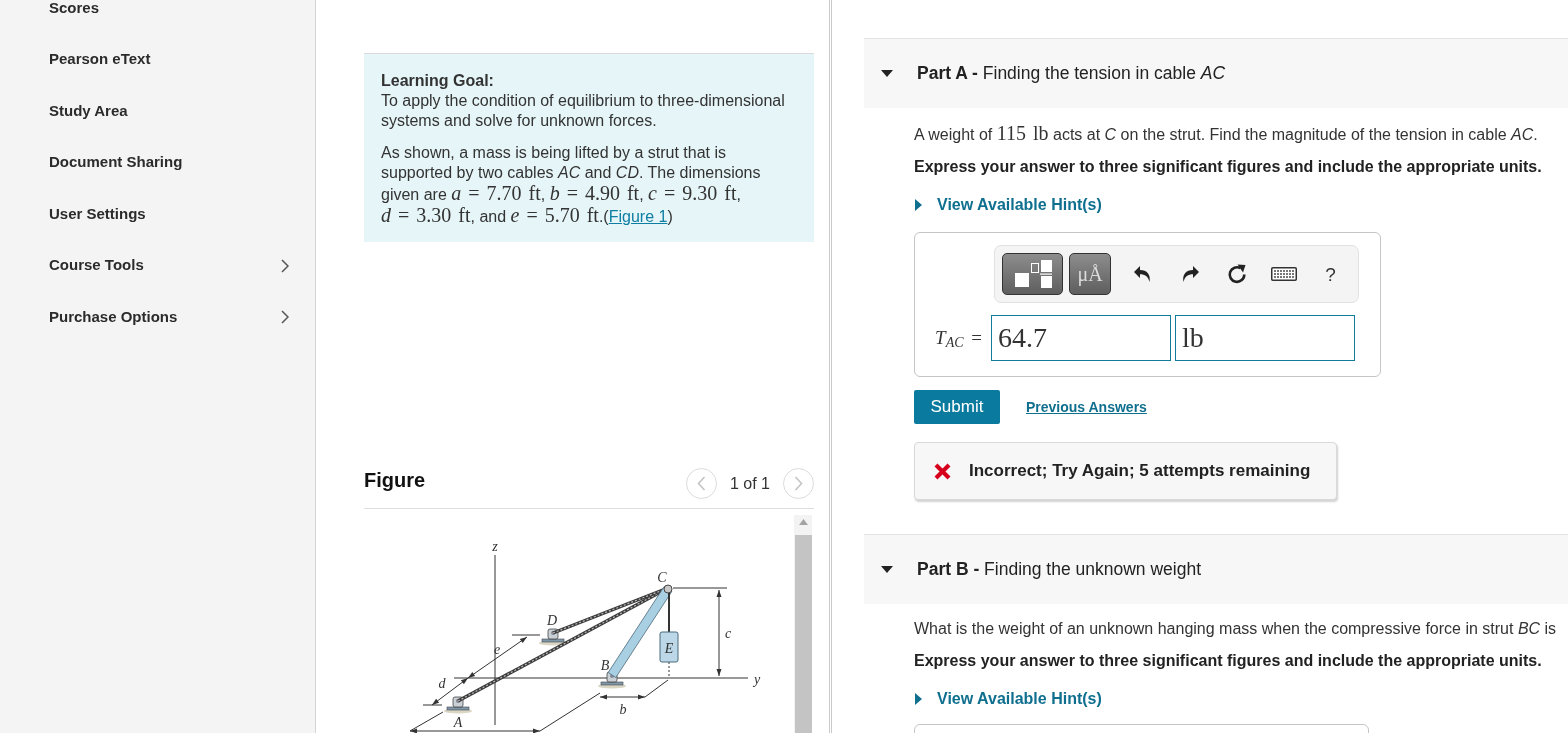 The image size is (1568, 733). What do you see at coordinates (1086, 407) in the screenshot?
I see `previous-answers-link: Previous Answers` at bounding box center [1086, 407].